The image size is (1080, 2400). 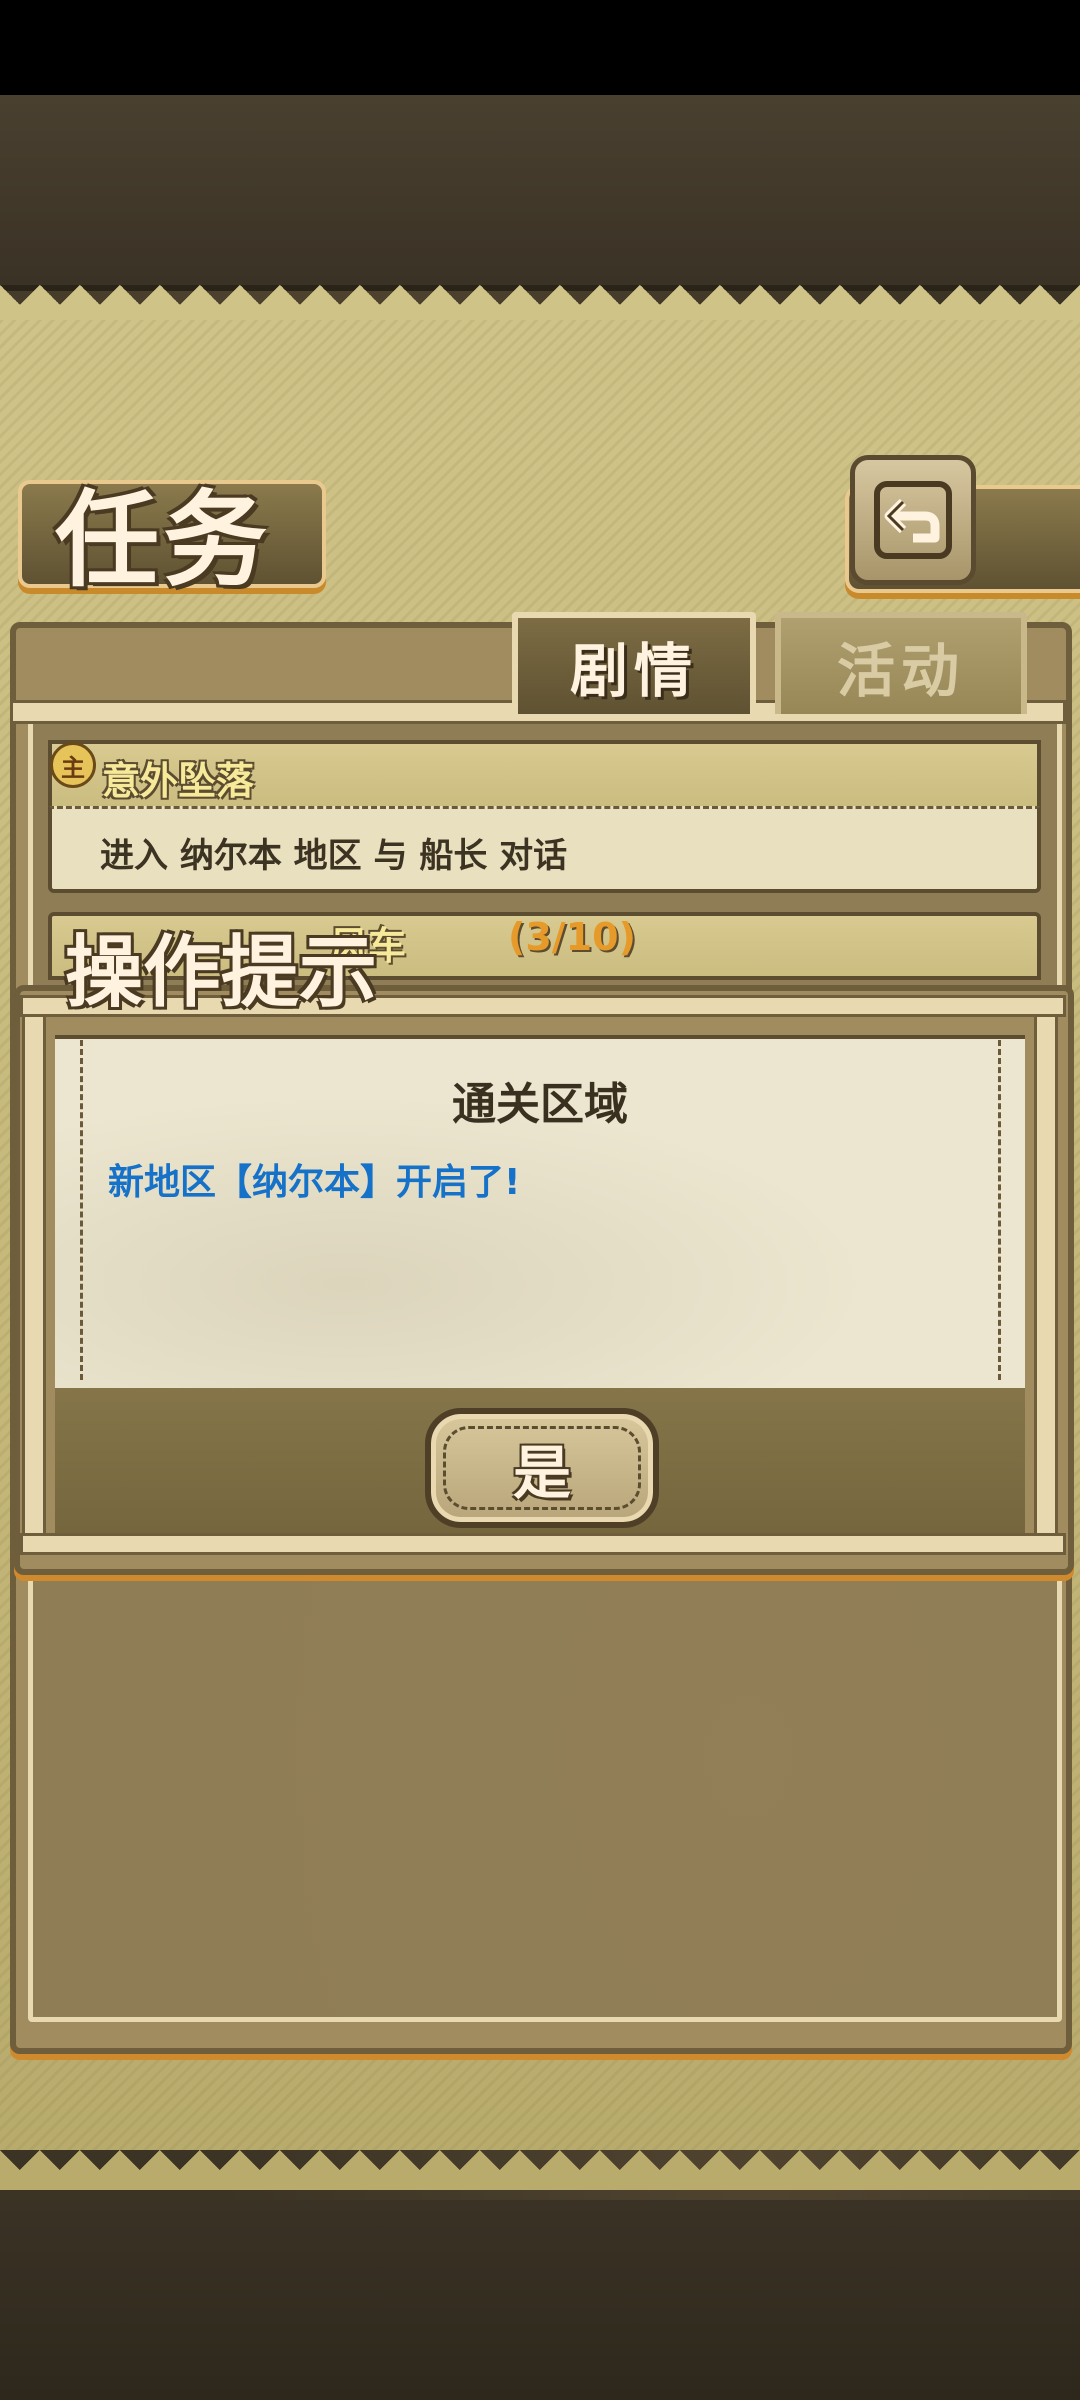 What do you see at coordinates (73, 765) in the screenshot?
I see `main-quest-badge-icon: 主` at bounding box center [73, 765].